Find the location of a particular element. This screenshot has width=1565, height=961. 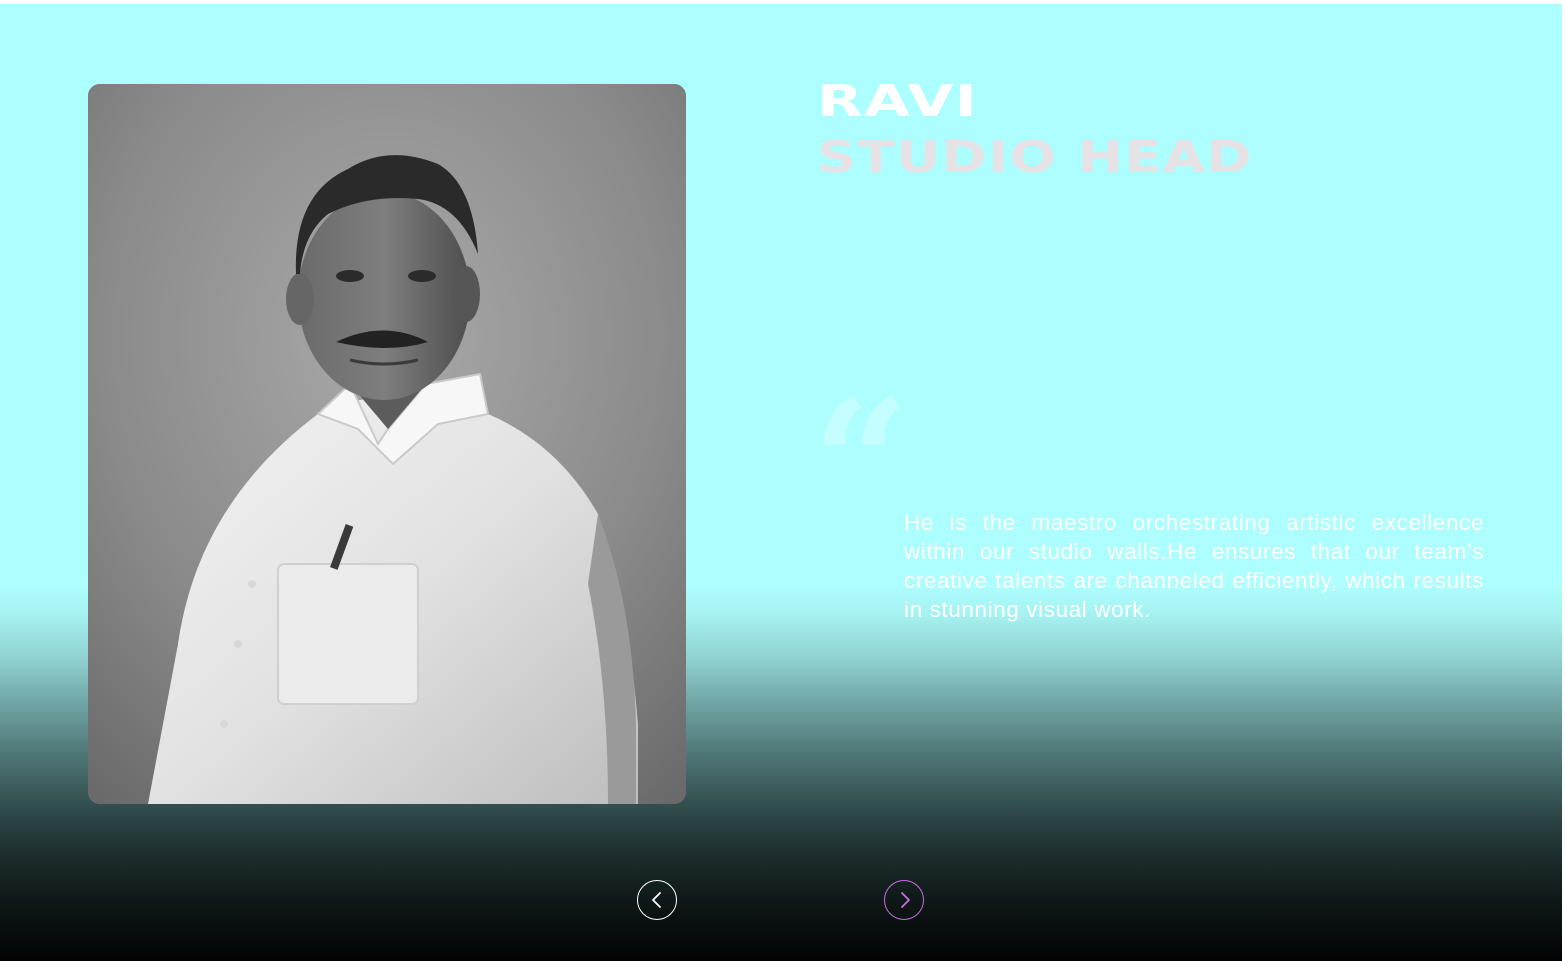

member-name: RAVI is located at coordinates (898, 101).